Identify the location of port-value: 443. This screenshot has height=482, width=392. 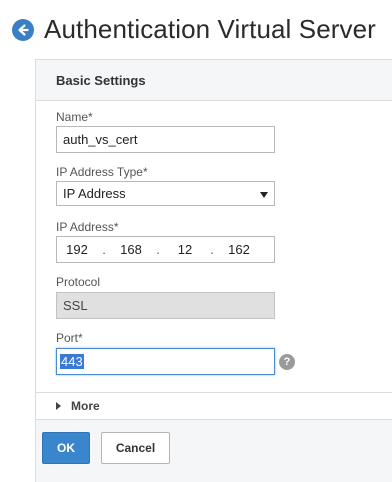
(72, 361).